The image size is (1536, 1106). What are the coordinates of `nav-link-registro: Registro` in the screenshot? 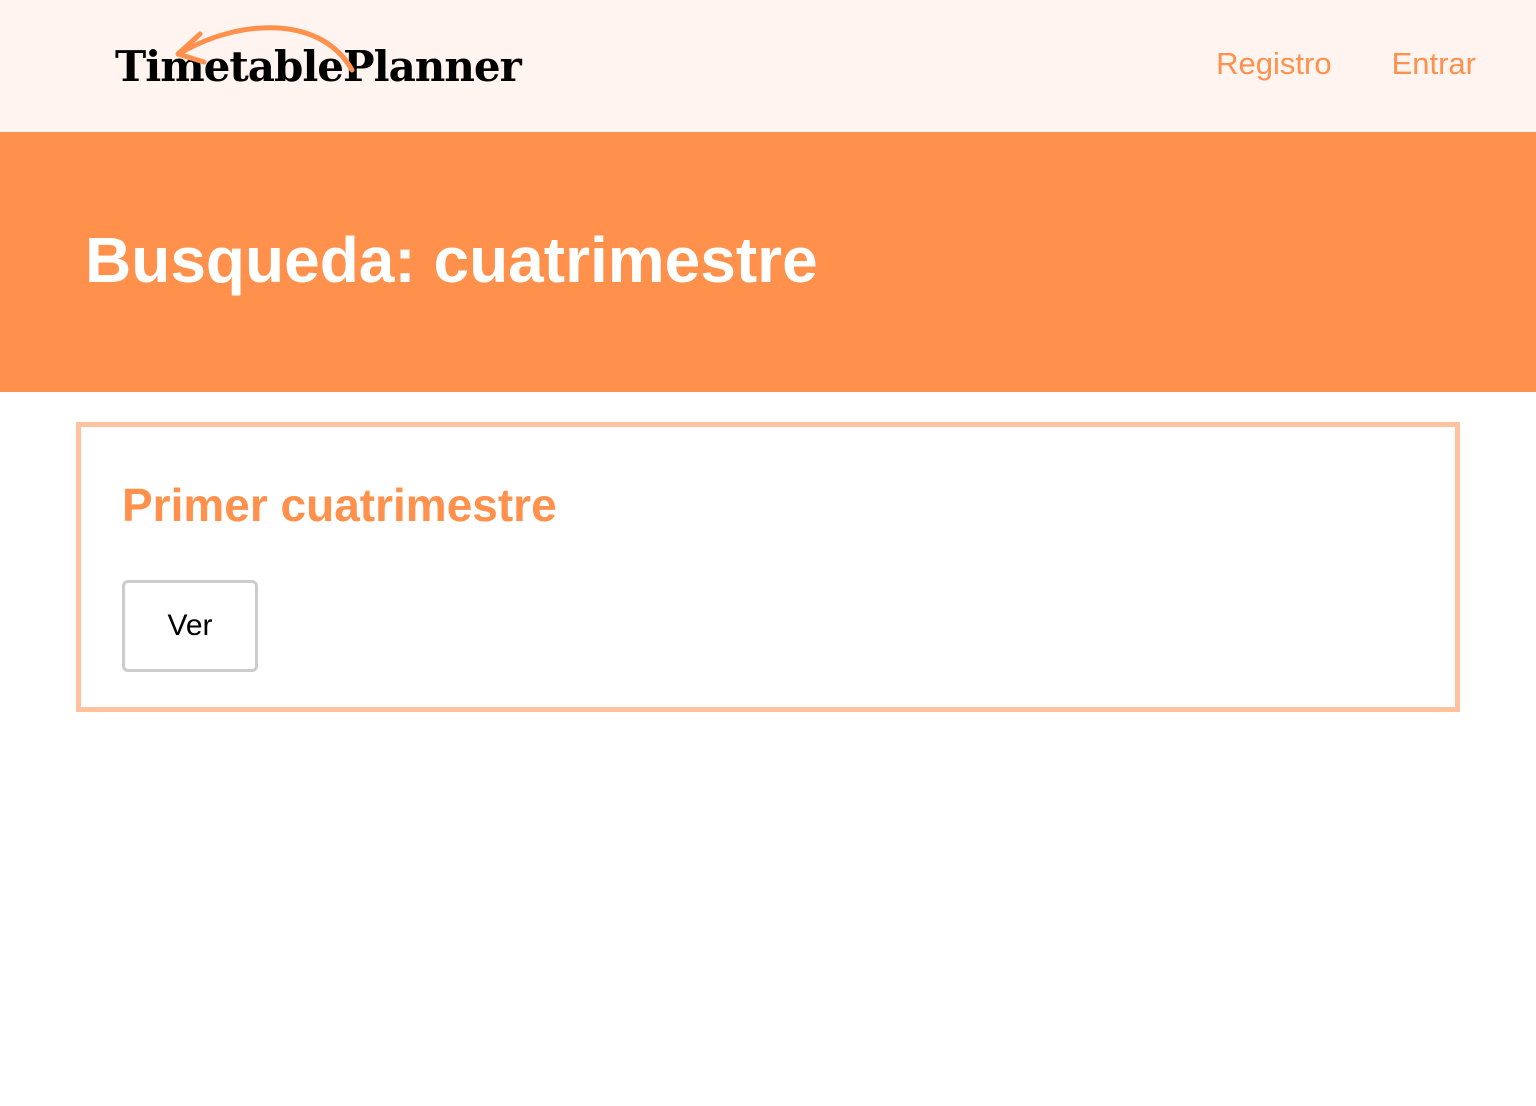 It's located at (1273, 64).